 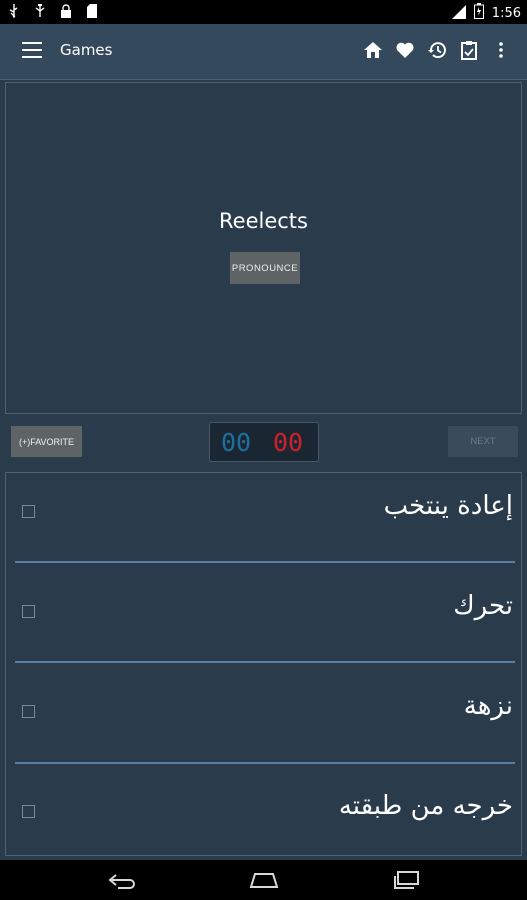 What do you see at coordinates (263, 52) in the screenshot?
I see `app-bar: Games` at bounding box center [263, 52].